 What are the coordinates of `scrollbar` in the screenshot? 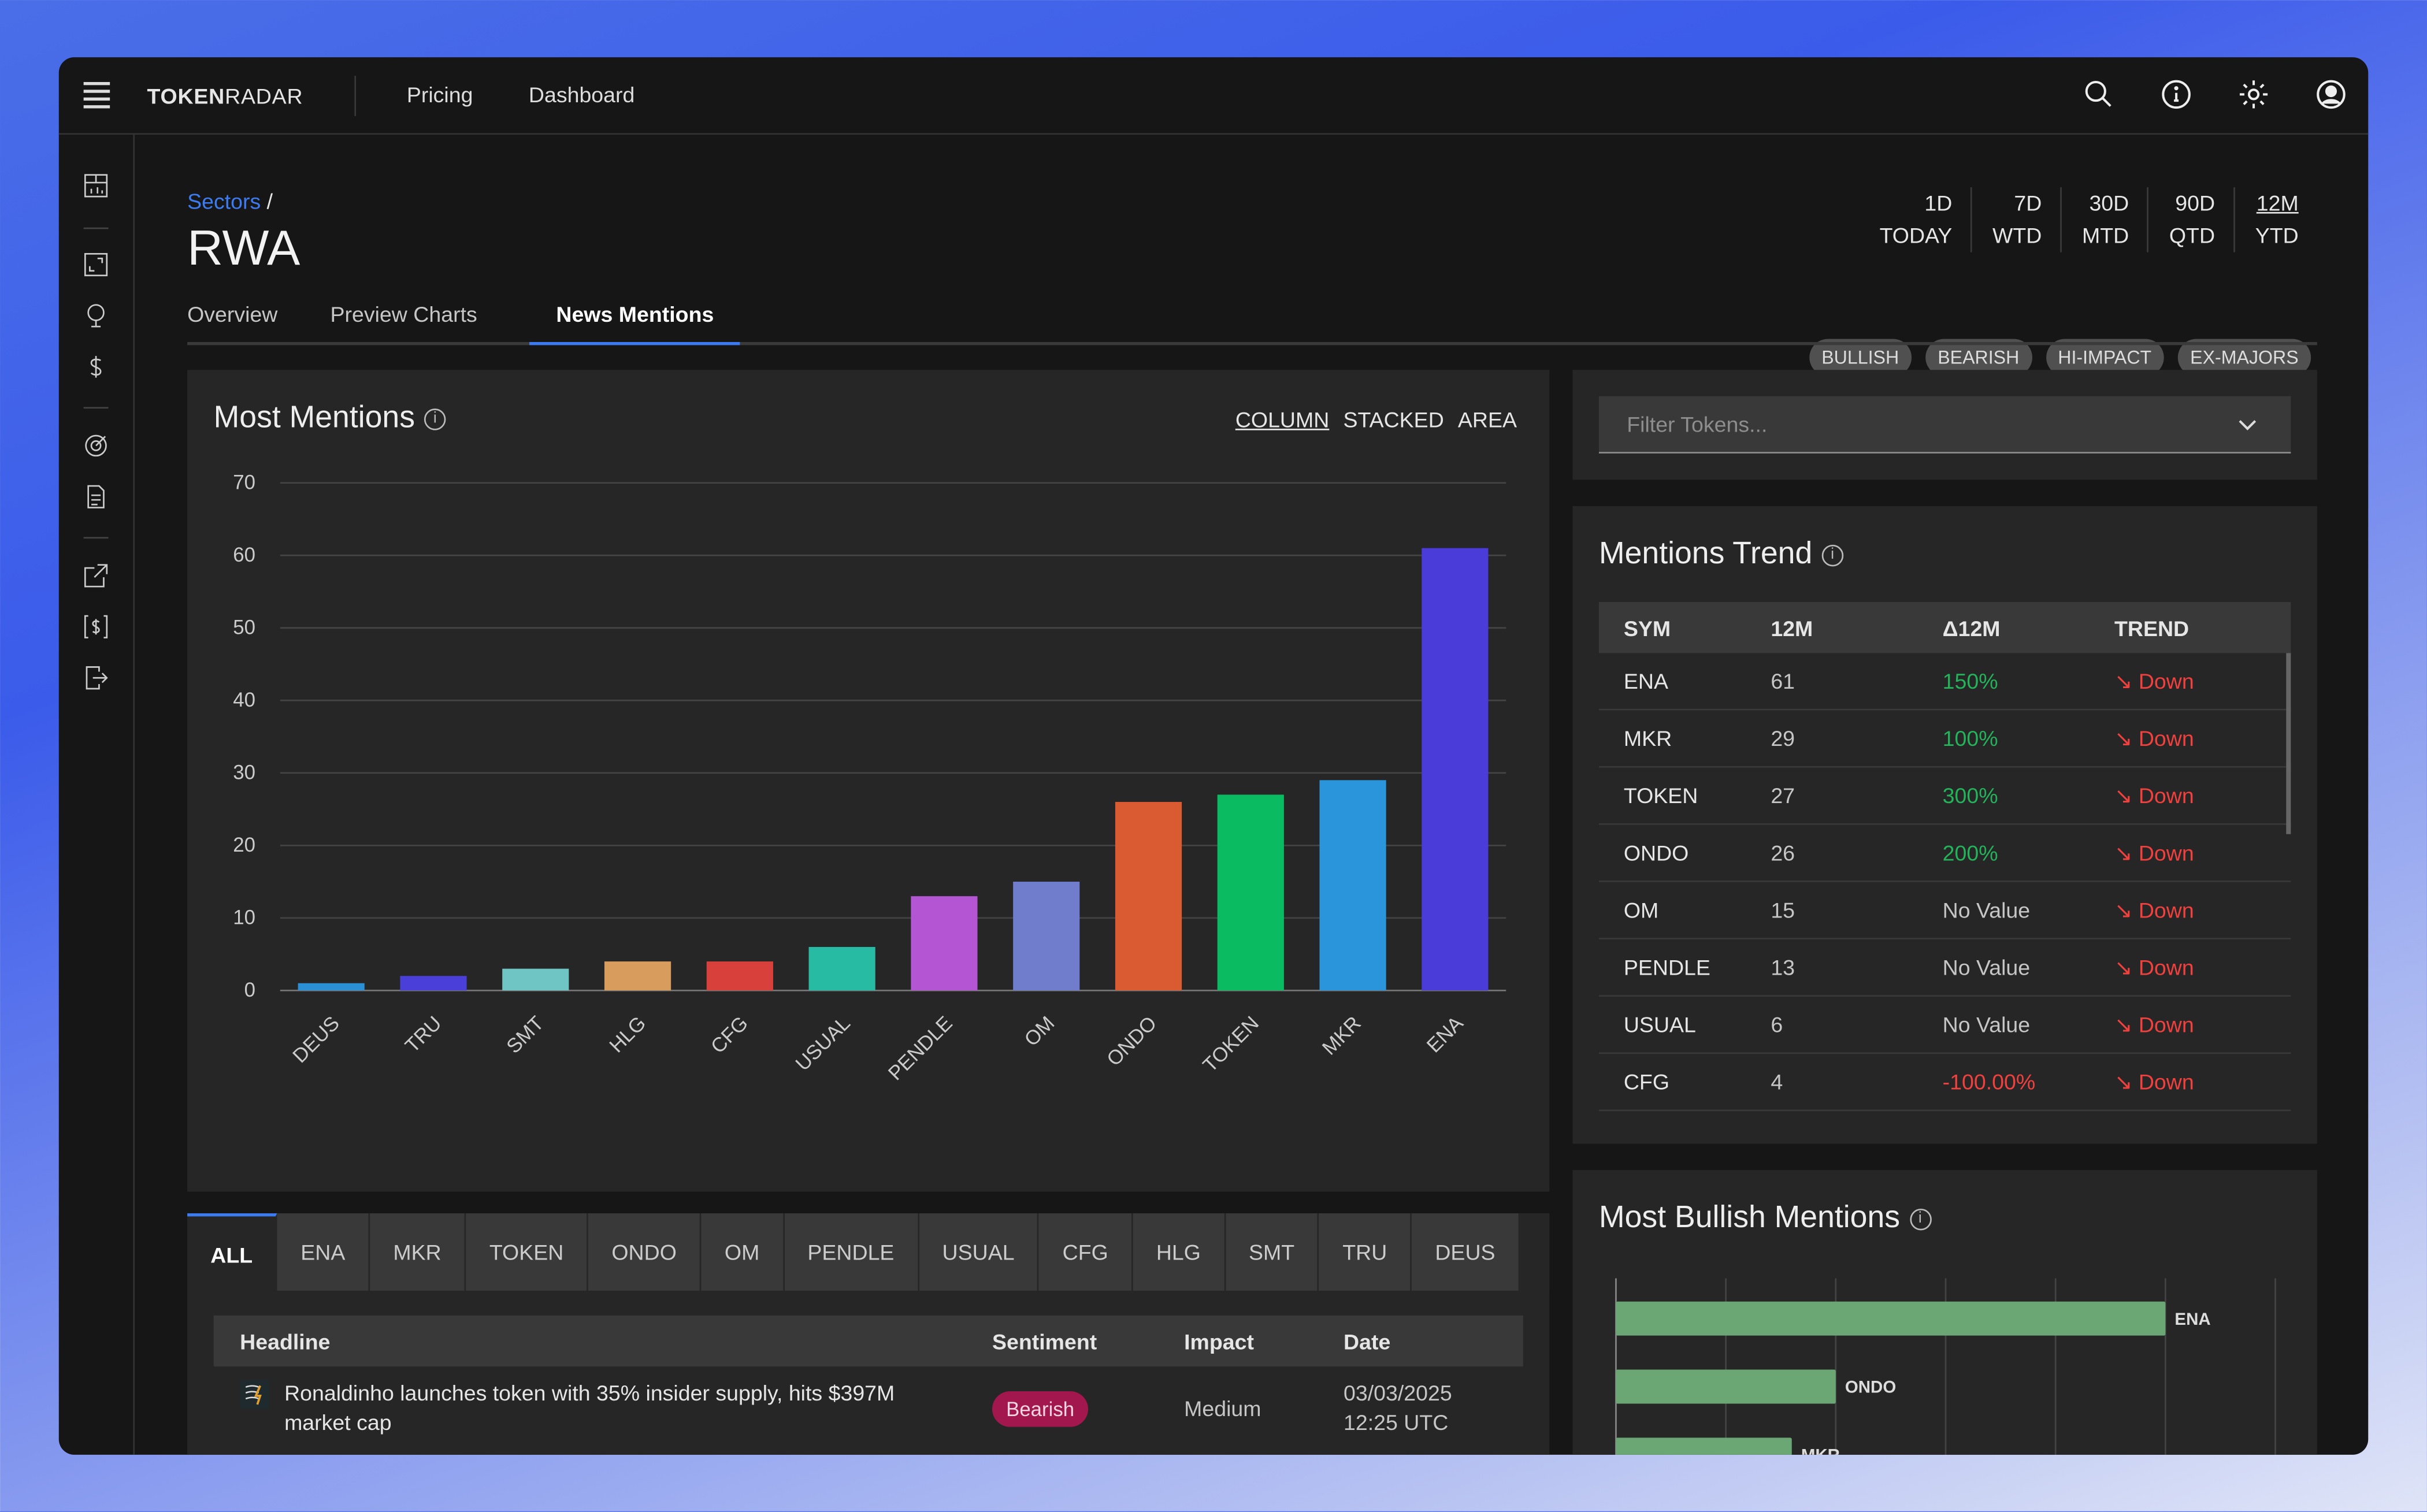 It's located at (2288, 743).